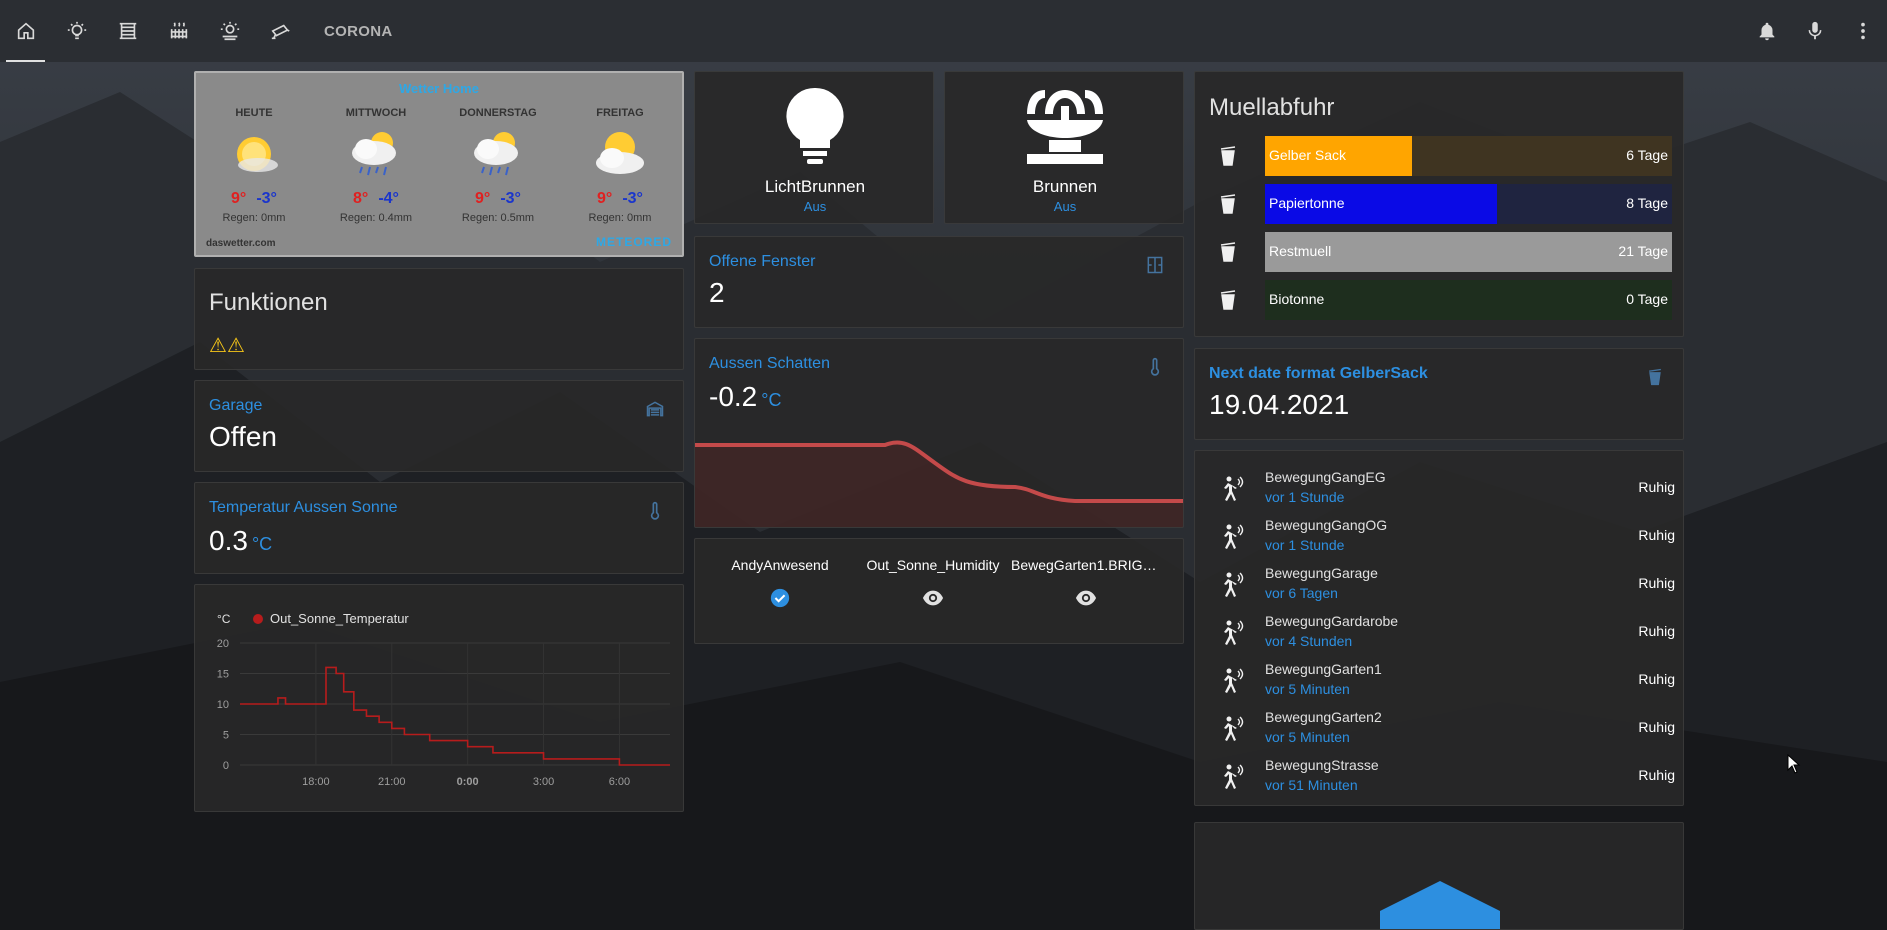 This screenshot has height=930, width=1887. What do you see at coordinates (1321, 573) in the screenshot?
I see `motion-sensor-name: BewegungGarage` at bounding box center [1321, 573].